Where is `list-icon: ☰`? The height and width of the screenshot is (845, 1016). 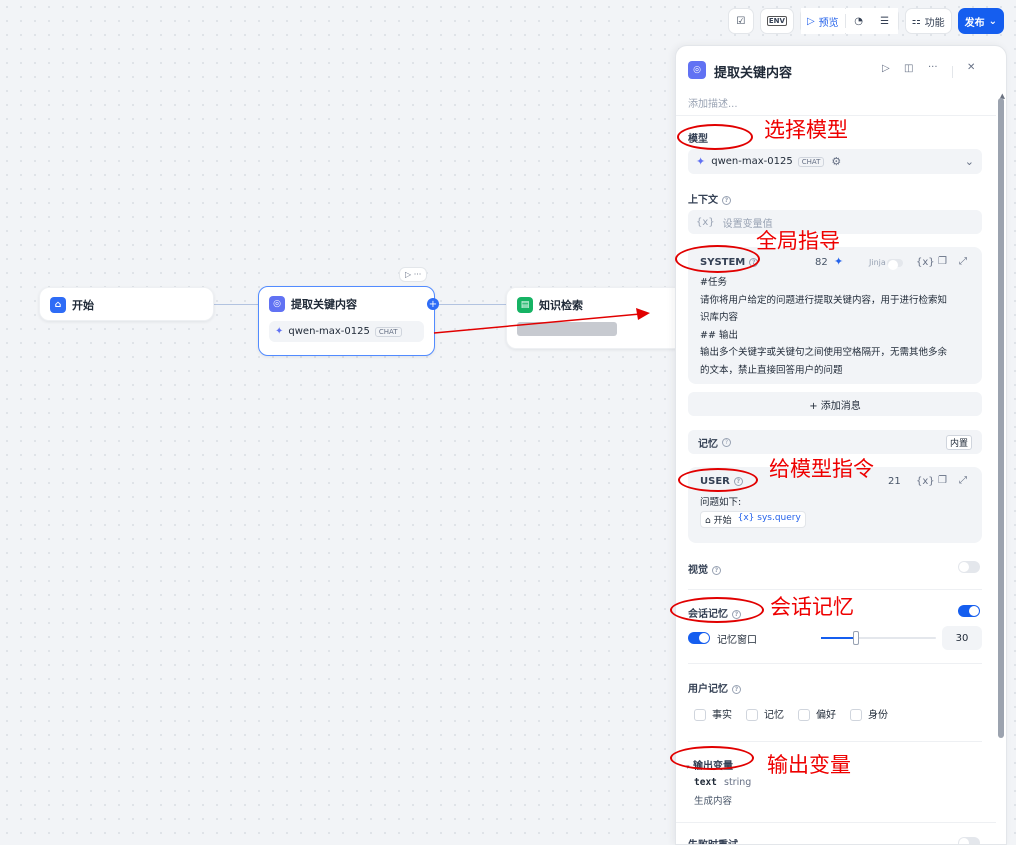 list-icon: ☰ is located at coordinates (884, 21).